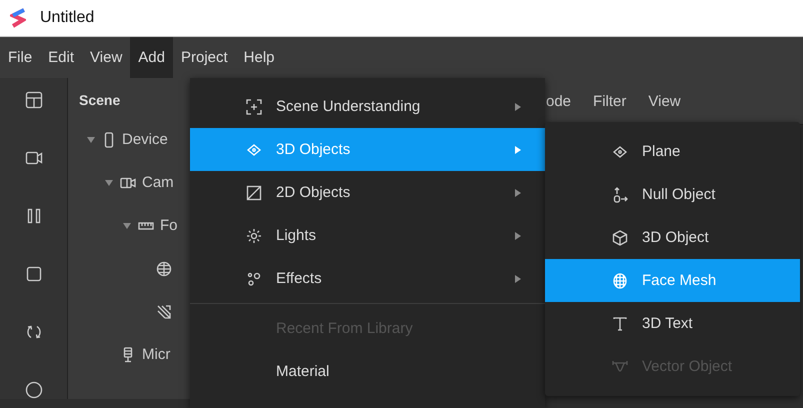 The height and width of the screenshot is (408, 803). I want to click on toolbar-menu: Filter, so click(609, 101).